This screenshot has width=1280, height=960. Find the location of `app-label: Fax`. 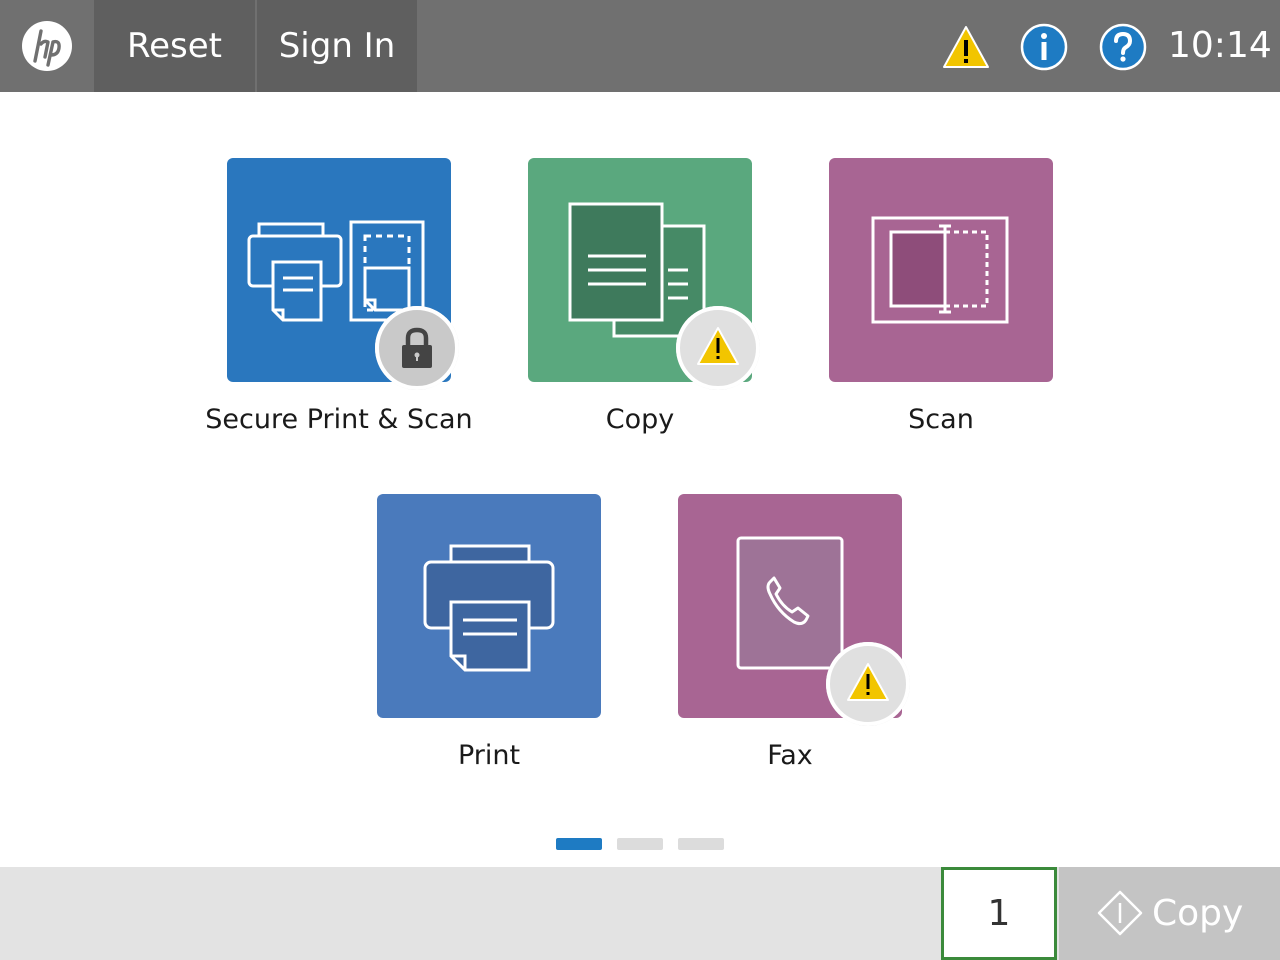

app-label: Fax is located at coordinates (790, 755).